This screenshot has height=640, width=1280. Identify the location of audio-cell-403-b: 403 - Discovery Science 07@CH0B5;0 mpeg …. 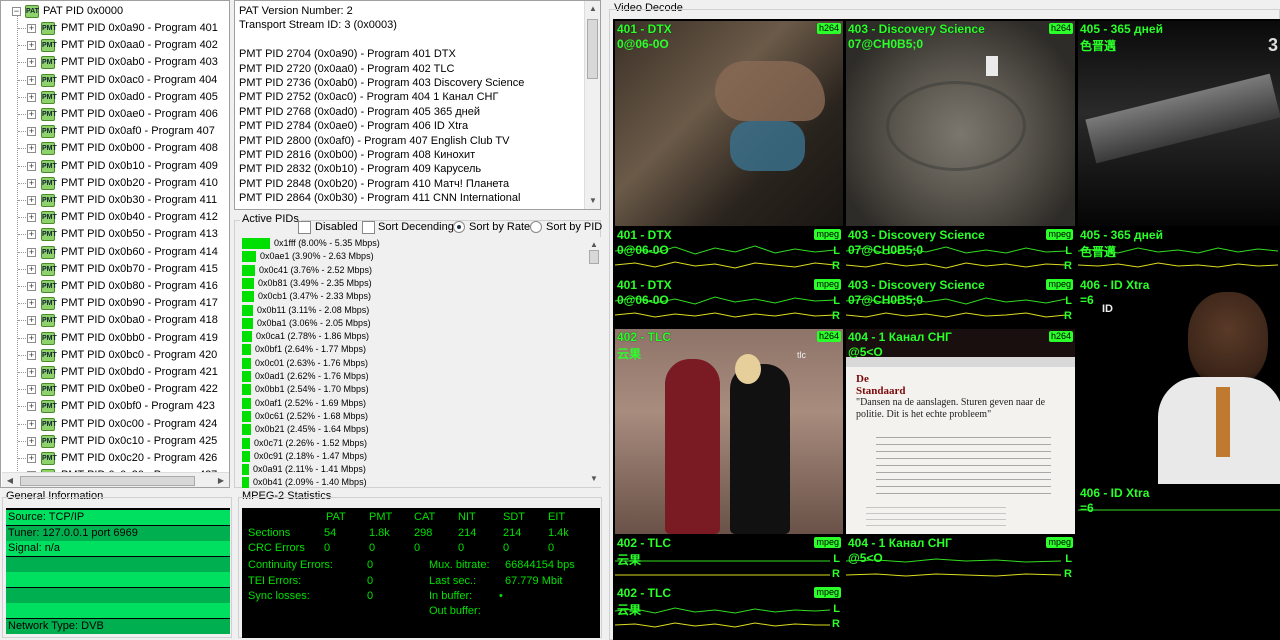
(960, 302).